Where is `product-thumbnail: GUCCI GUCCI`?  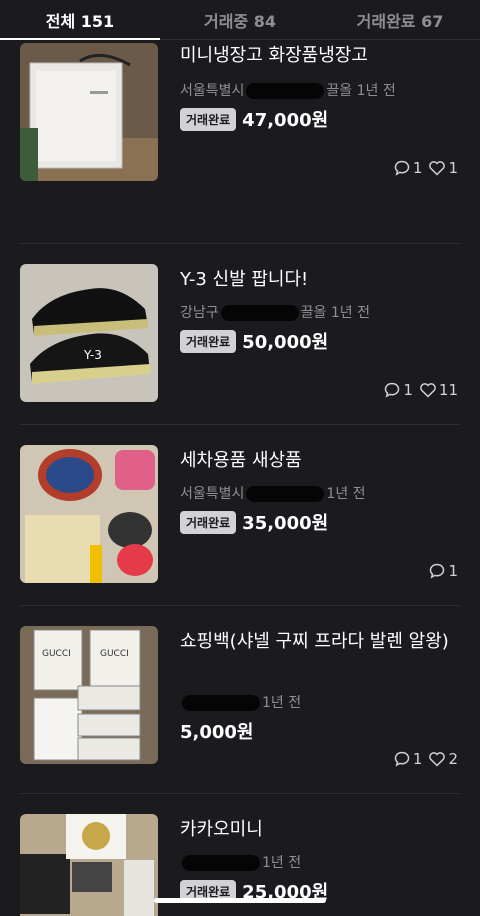 product-thumbnail: GUCCI GUCCI is located at coordinates (89, 695).